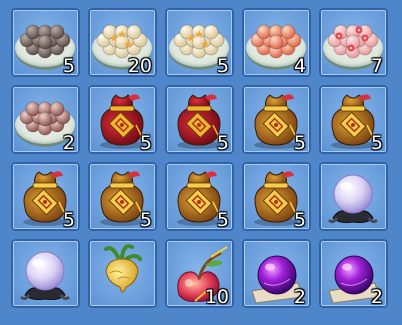 Image resolution: width=402 pixels, height=325 pixels. What do you see at coordinates (122, 42) in the screenshot?
I see `inventory-slot: 20` at bounding box center [122, 42].